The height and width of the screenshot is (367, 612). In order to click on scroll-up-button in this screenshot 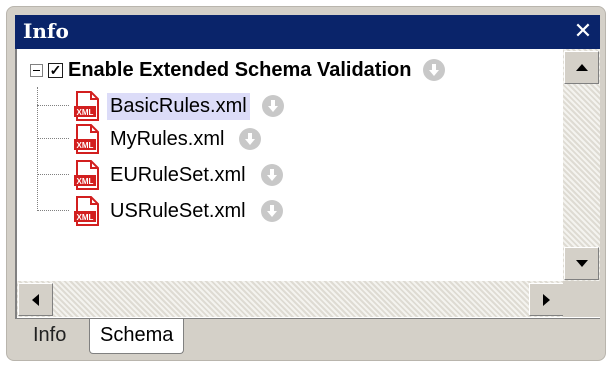, I will do `click(581, 67)`.